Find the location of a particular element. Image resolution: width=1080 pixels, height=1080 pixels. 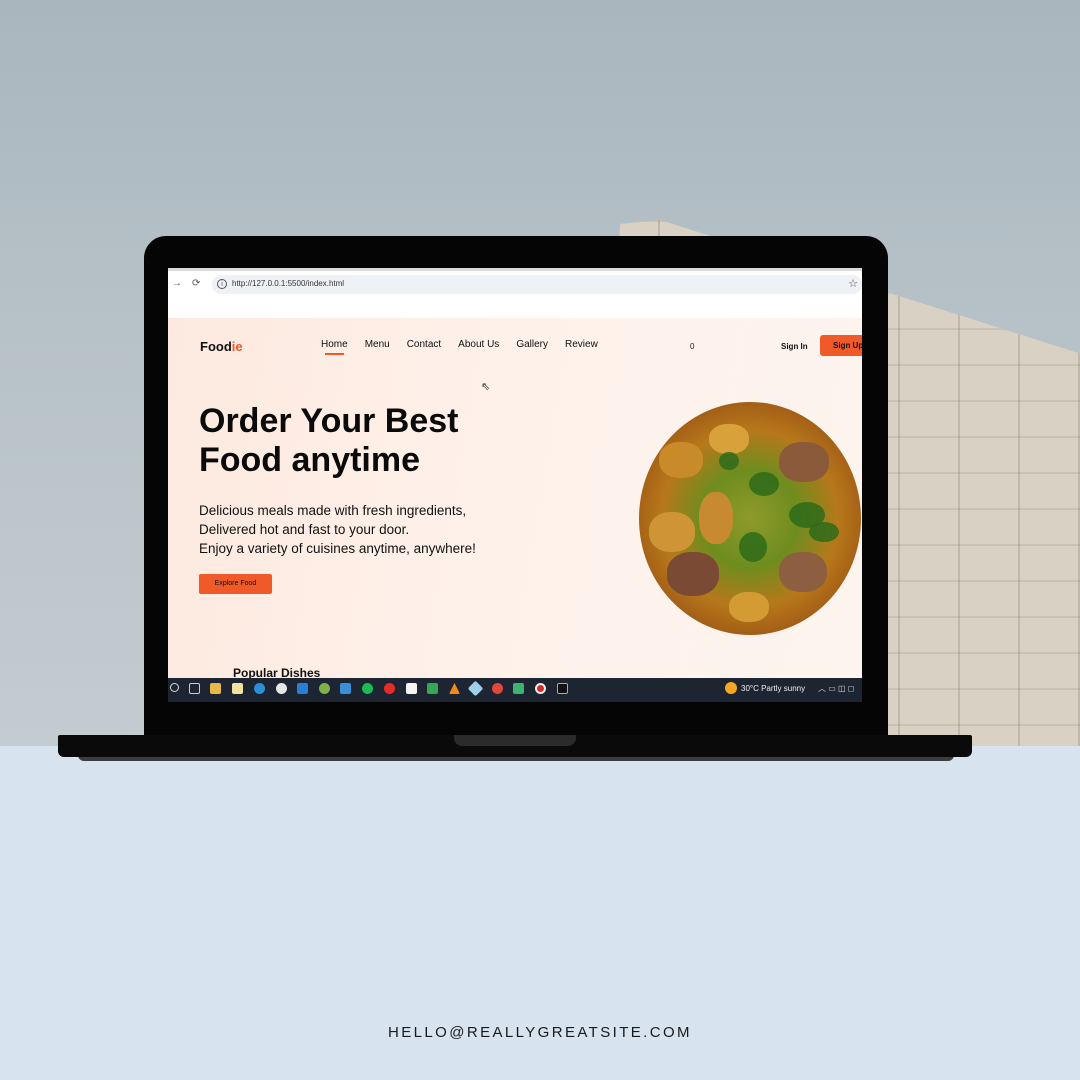

browser-toolbar: → ⟳ i http://127.0.0.1:5500/index.html ☆ is located at coordinates (515, 293).